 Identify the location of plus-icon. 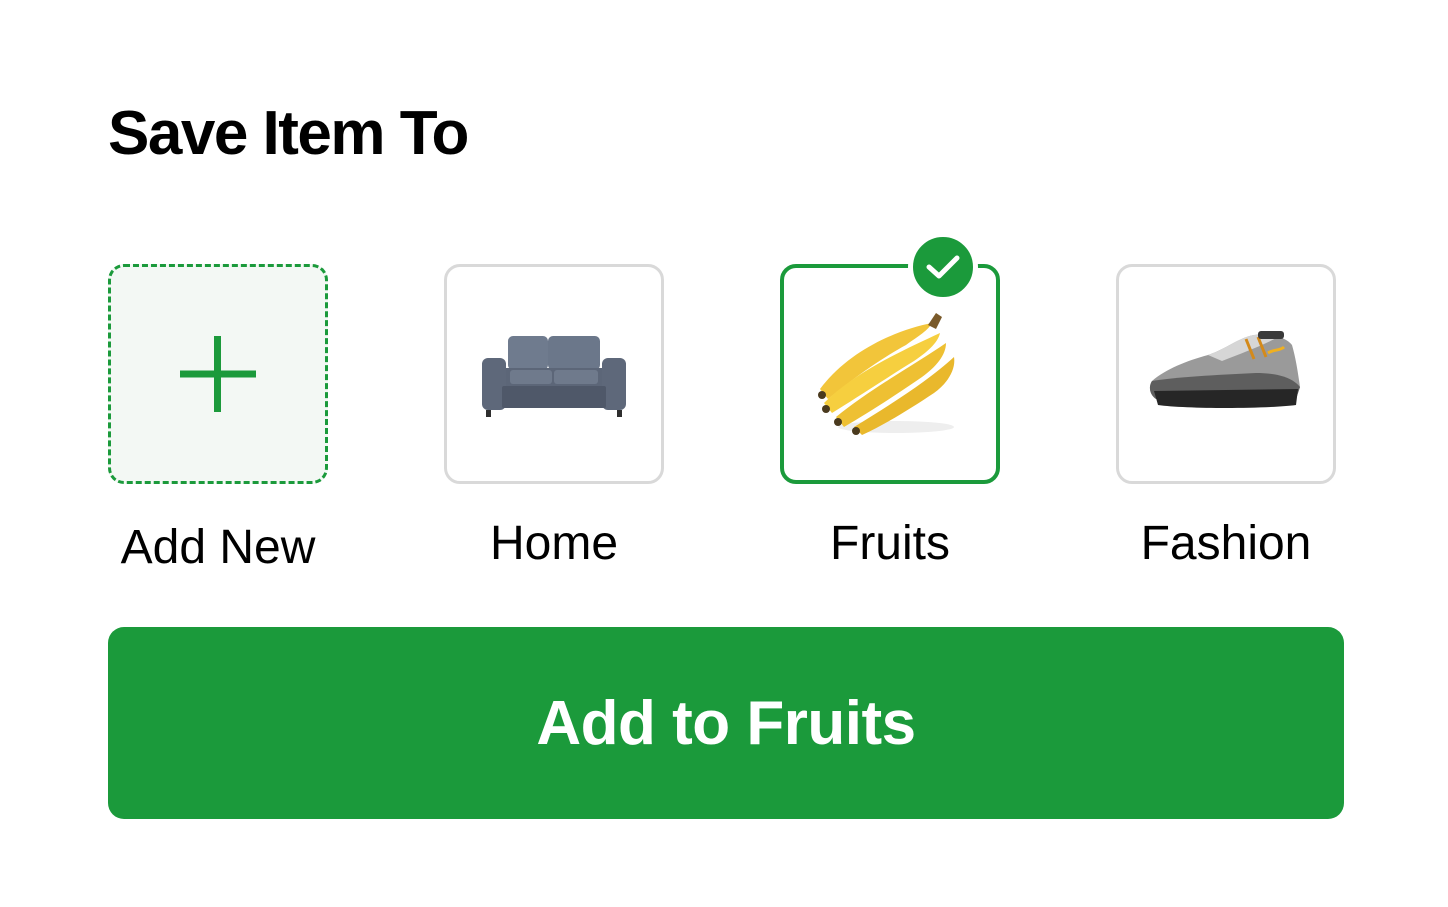
(218, 374).